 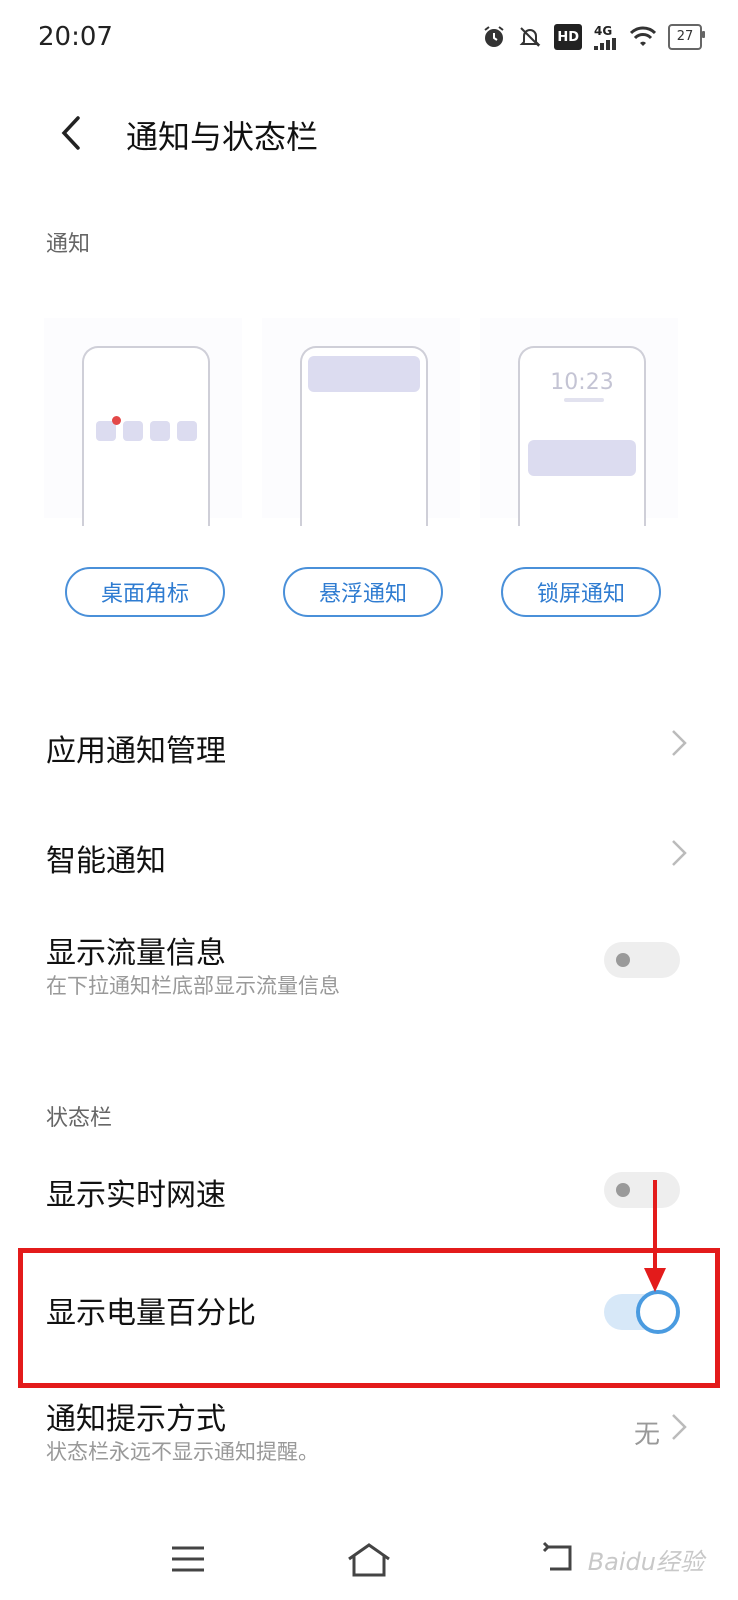 I want to click on network-speed-row: 显示实时网速, so click(x=369, y=1195).